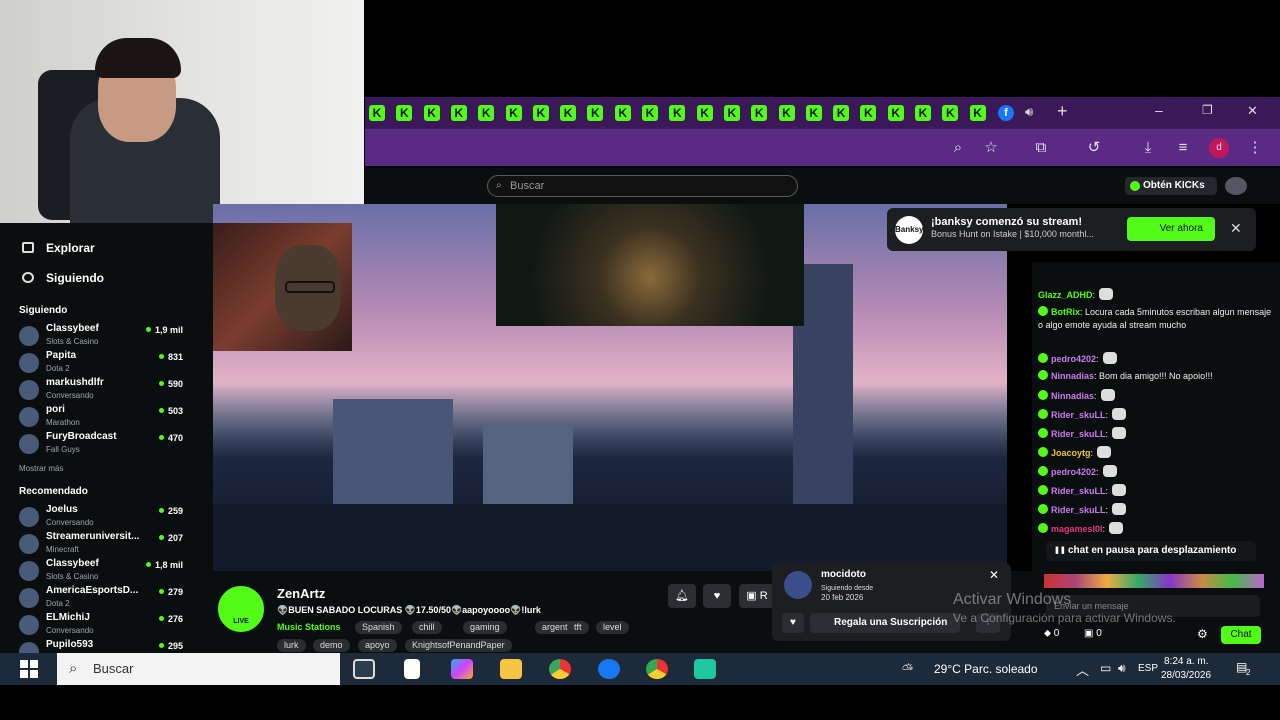 This screenshot has width=1280, height=720. Describe the element at coordinates (1151, 551) in the screenshot. I see `chat-paused-banner: chat en pausa para desplazamiento` at that location.